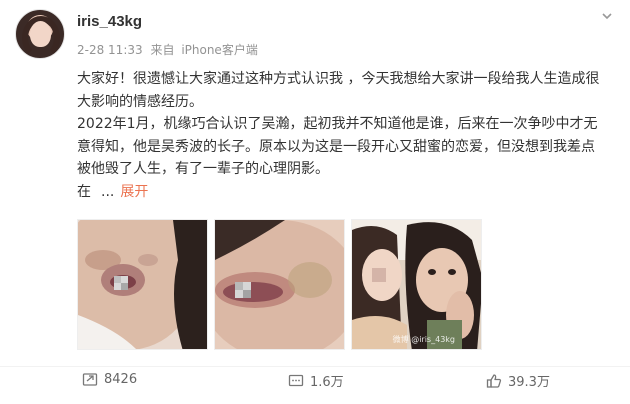 This screenshot has width=630, height=404. I want to click on divider, so click(315, 366).